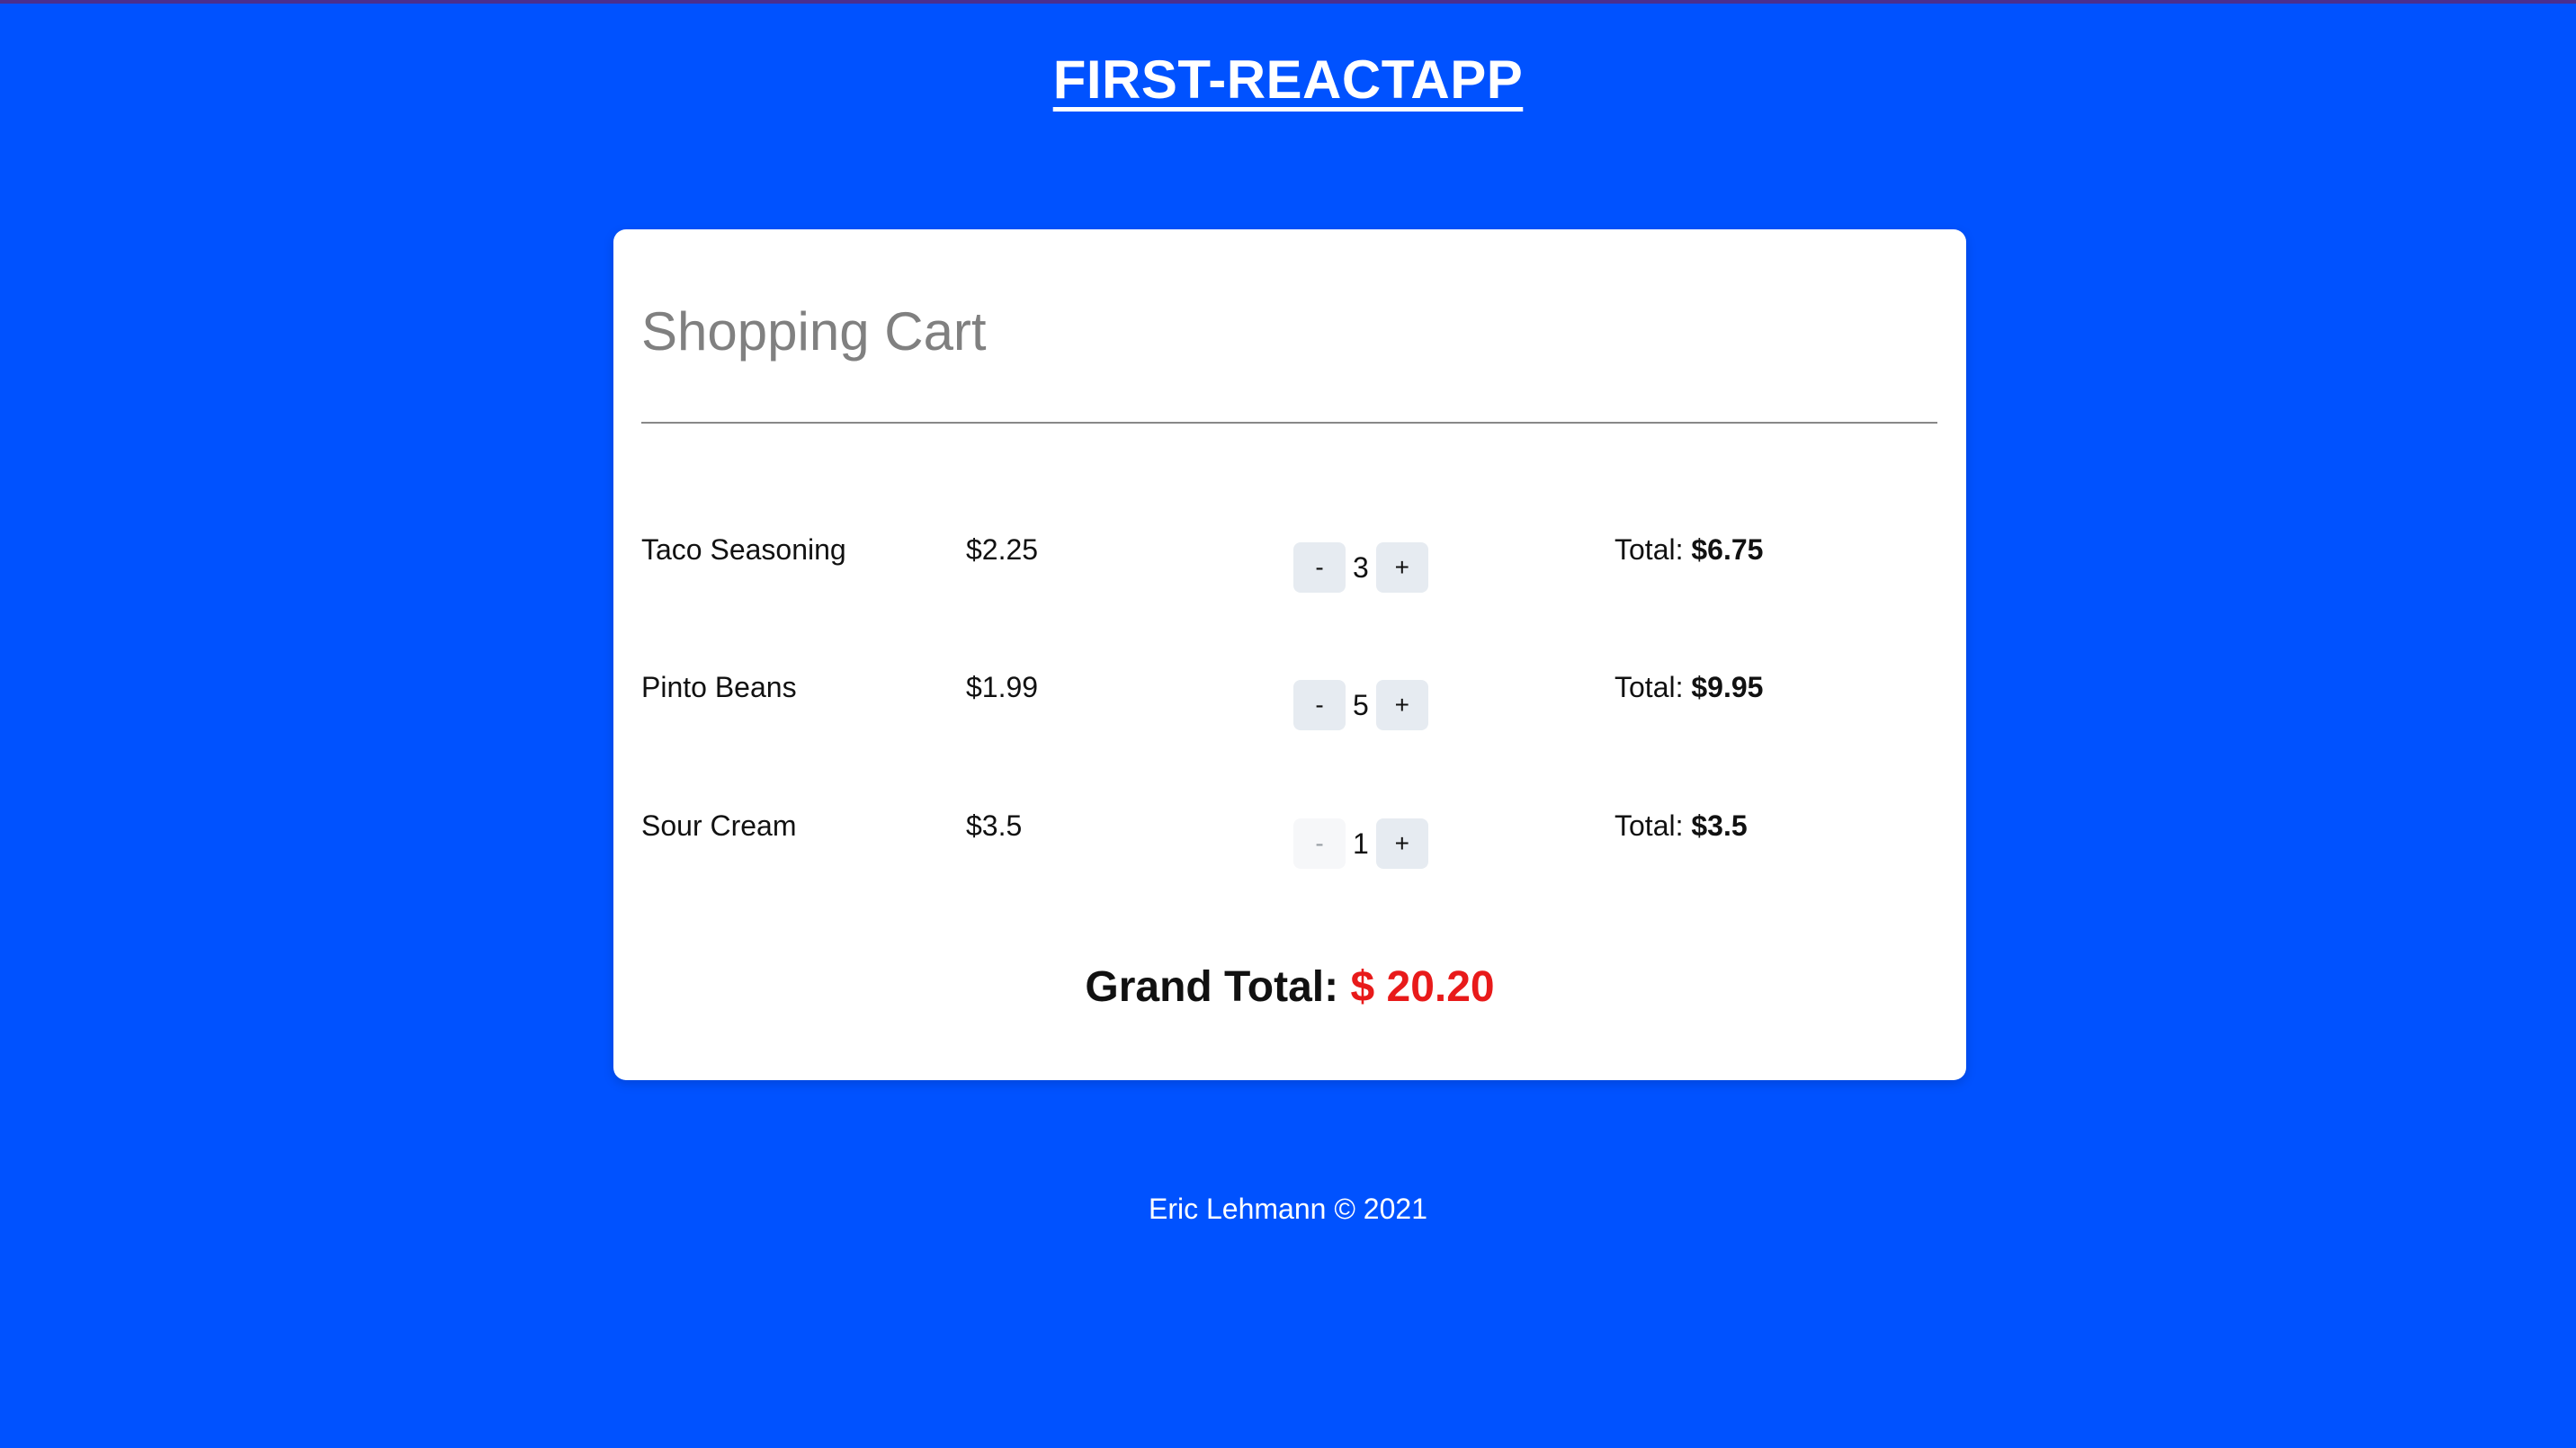 Image resolution: width=2576 pixels, height=1448 pixels. I want to click on grand-total-label: Grand Total:, so click(1218, 987).